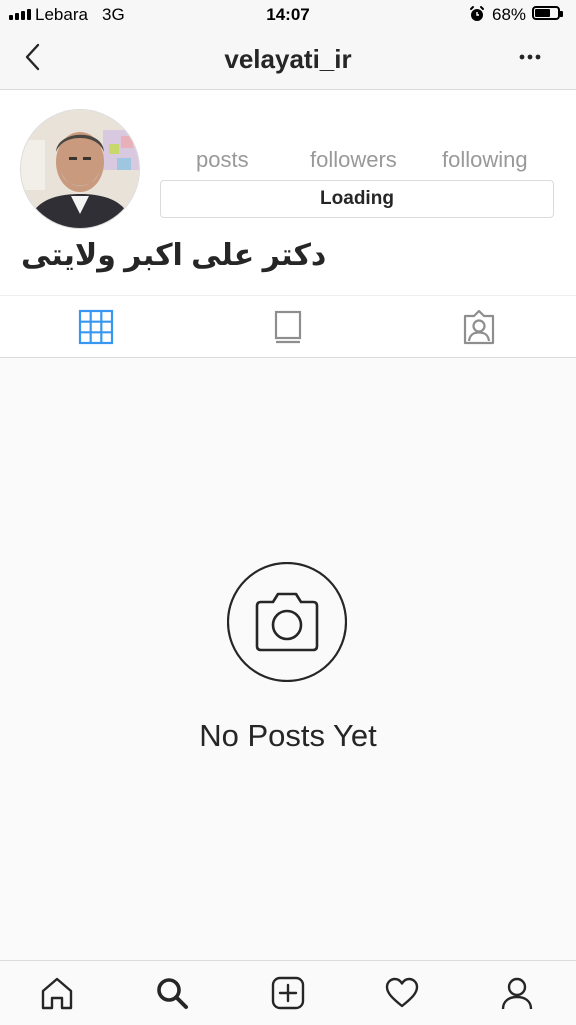  I want to click on search-icon, so click(172, 993).